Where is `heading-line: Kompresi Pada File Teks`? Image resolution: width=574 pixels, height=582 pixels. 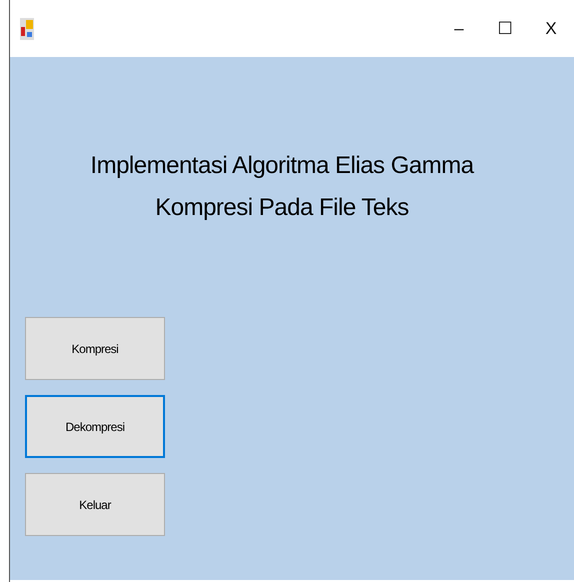 heading-line: Kompresi Pada File Teks is located at coordinates (282, 208).